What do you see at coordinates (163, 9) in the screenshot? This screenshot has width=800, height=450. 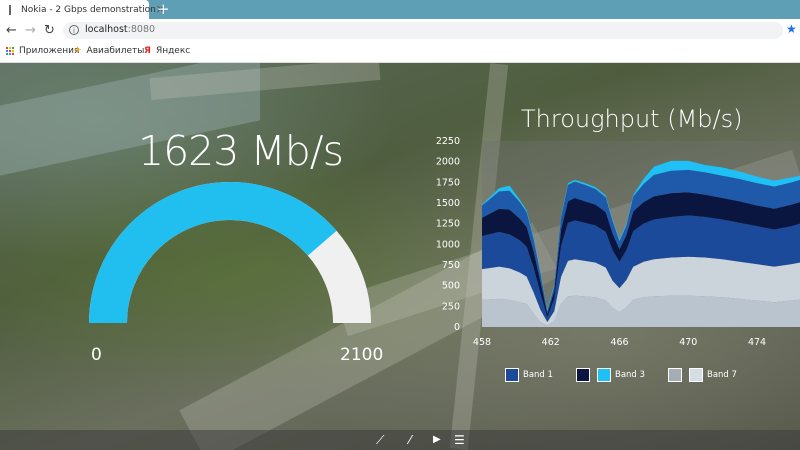 I see `new-tab-button: +` at bounding box center [163, 9].